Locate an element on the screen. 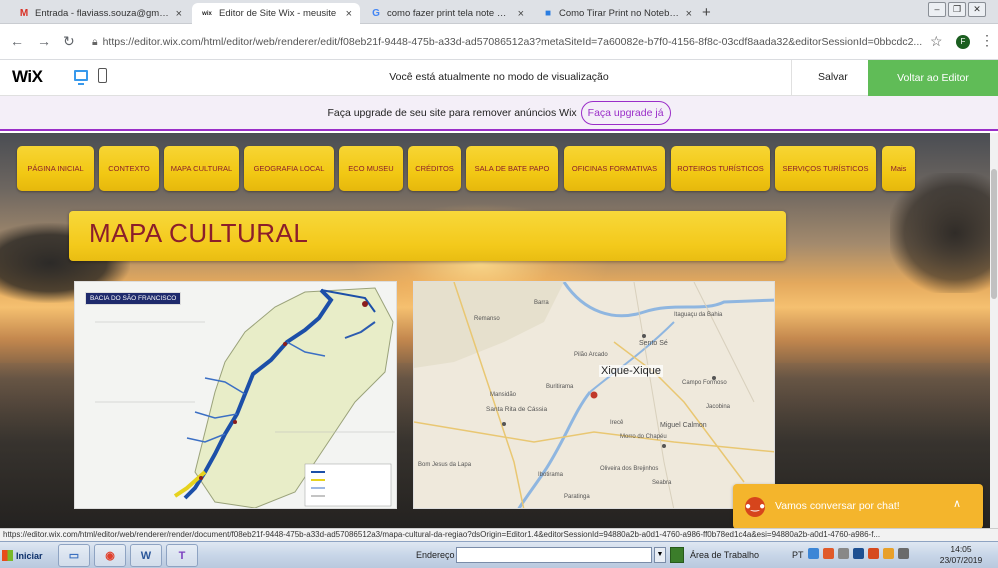  wix-icon: wix is located at coordinates (207, 13).